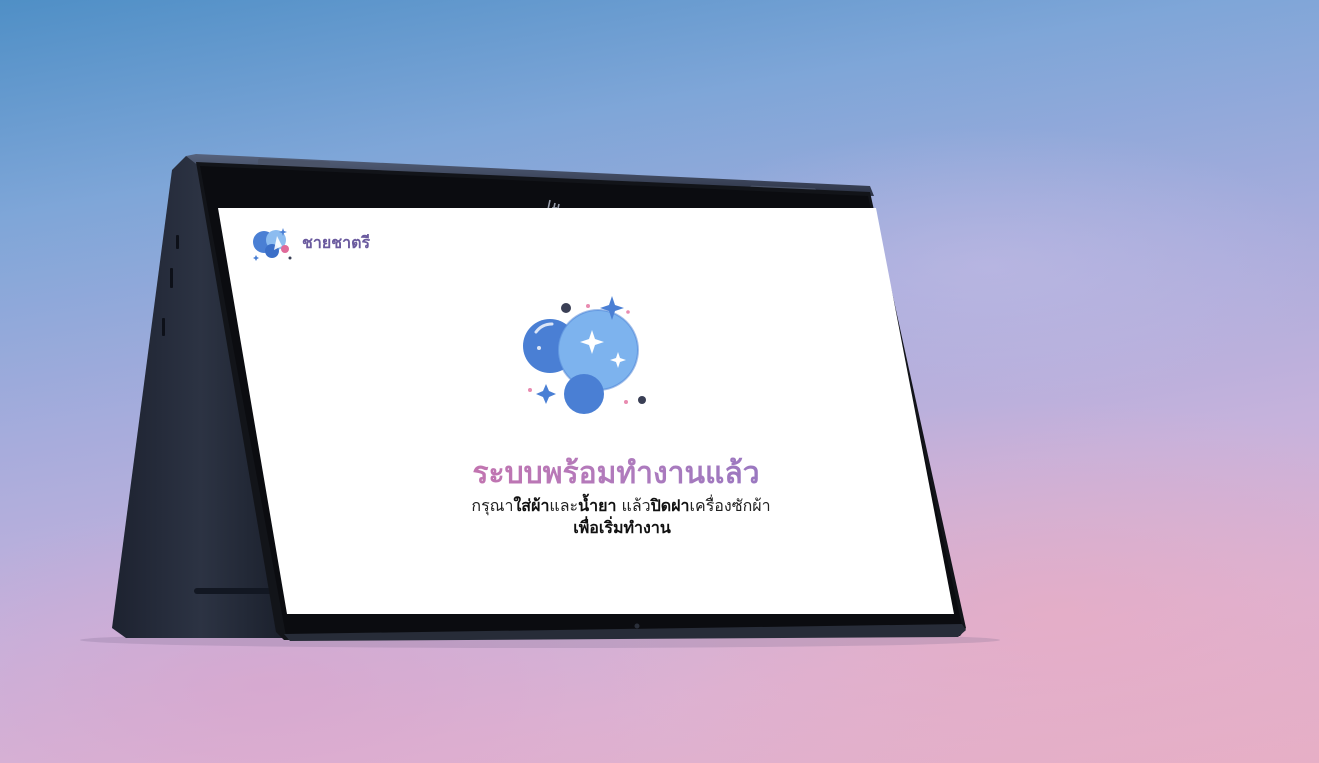  Describe the element at coordinates (492, 505) in the screenshot. I see `instruction-prefix: กรุณา` at that location.